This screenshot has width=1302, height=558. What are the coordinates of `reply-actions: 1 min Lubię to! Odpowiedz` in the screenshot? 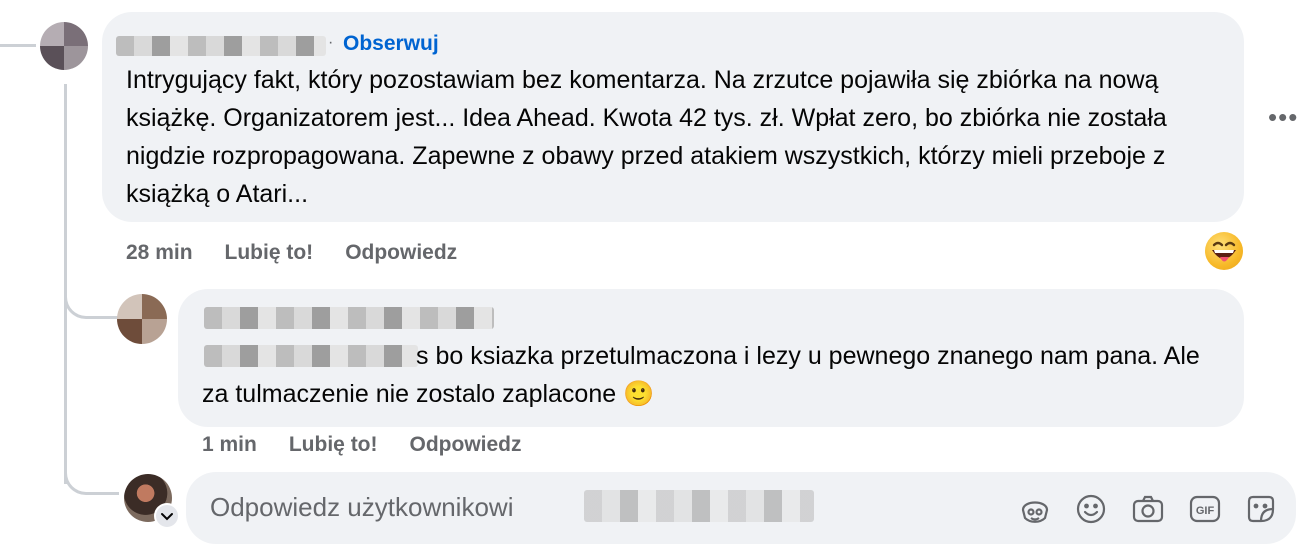 It's located at (362, 445).